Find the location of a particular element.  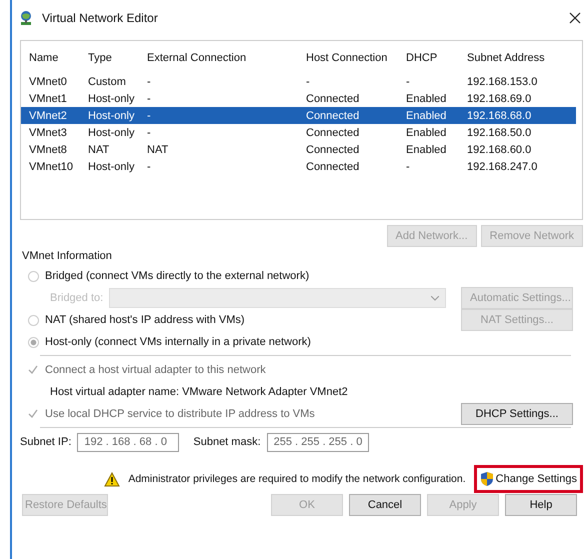

table-cell-text: VMnet10 is located at coordinates (51, 166).